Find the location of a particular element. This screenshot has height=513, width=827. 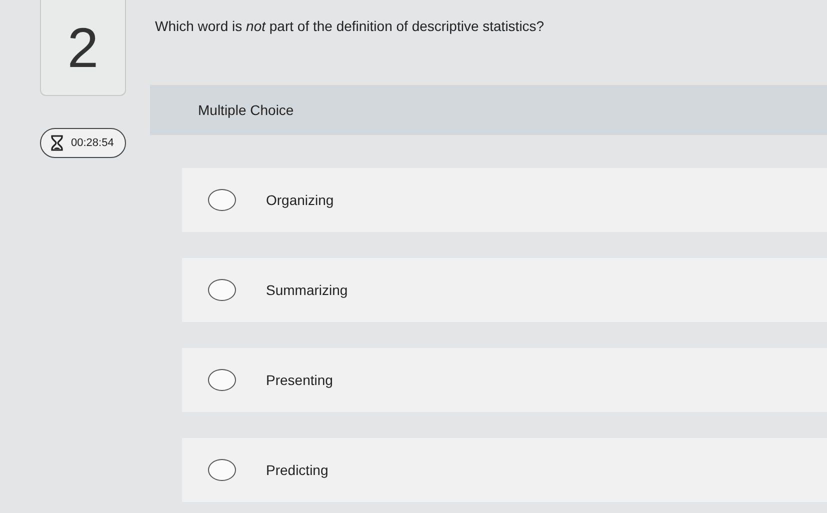

question-type: Multiple Choice is located at coordinates (488, 110).